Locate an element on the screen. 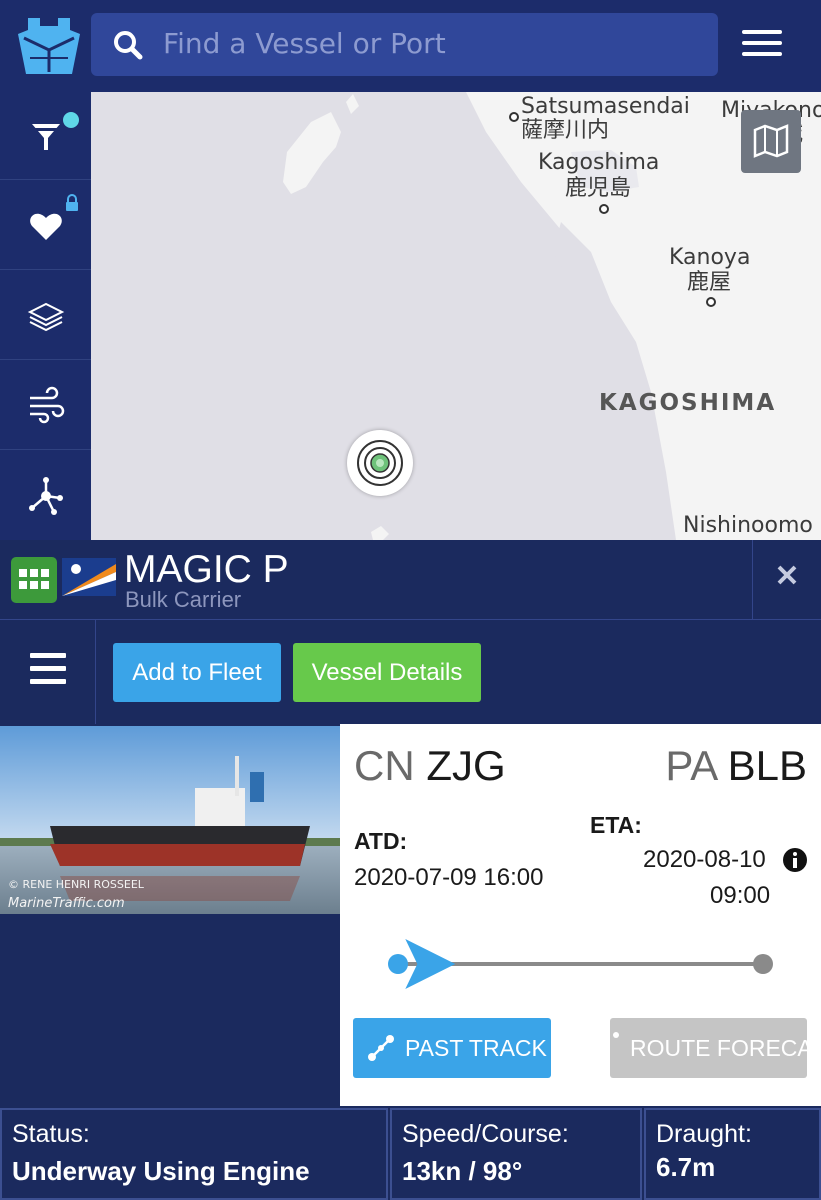 Image resolution: width=821 pixels, height=1200 pixels. top-bar: Find a Vessel or Port is located at coordinates (410, 46).